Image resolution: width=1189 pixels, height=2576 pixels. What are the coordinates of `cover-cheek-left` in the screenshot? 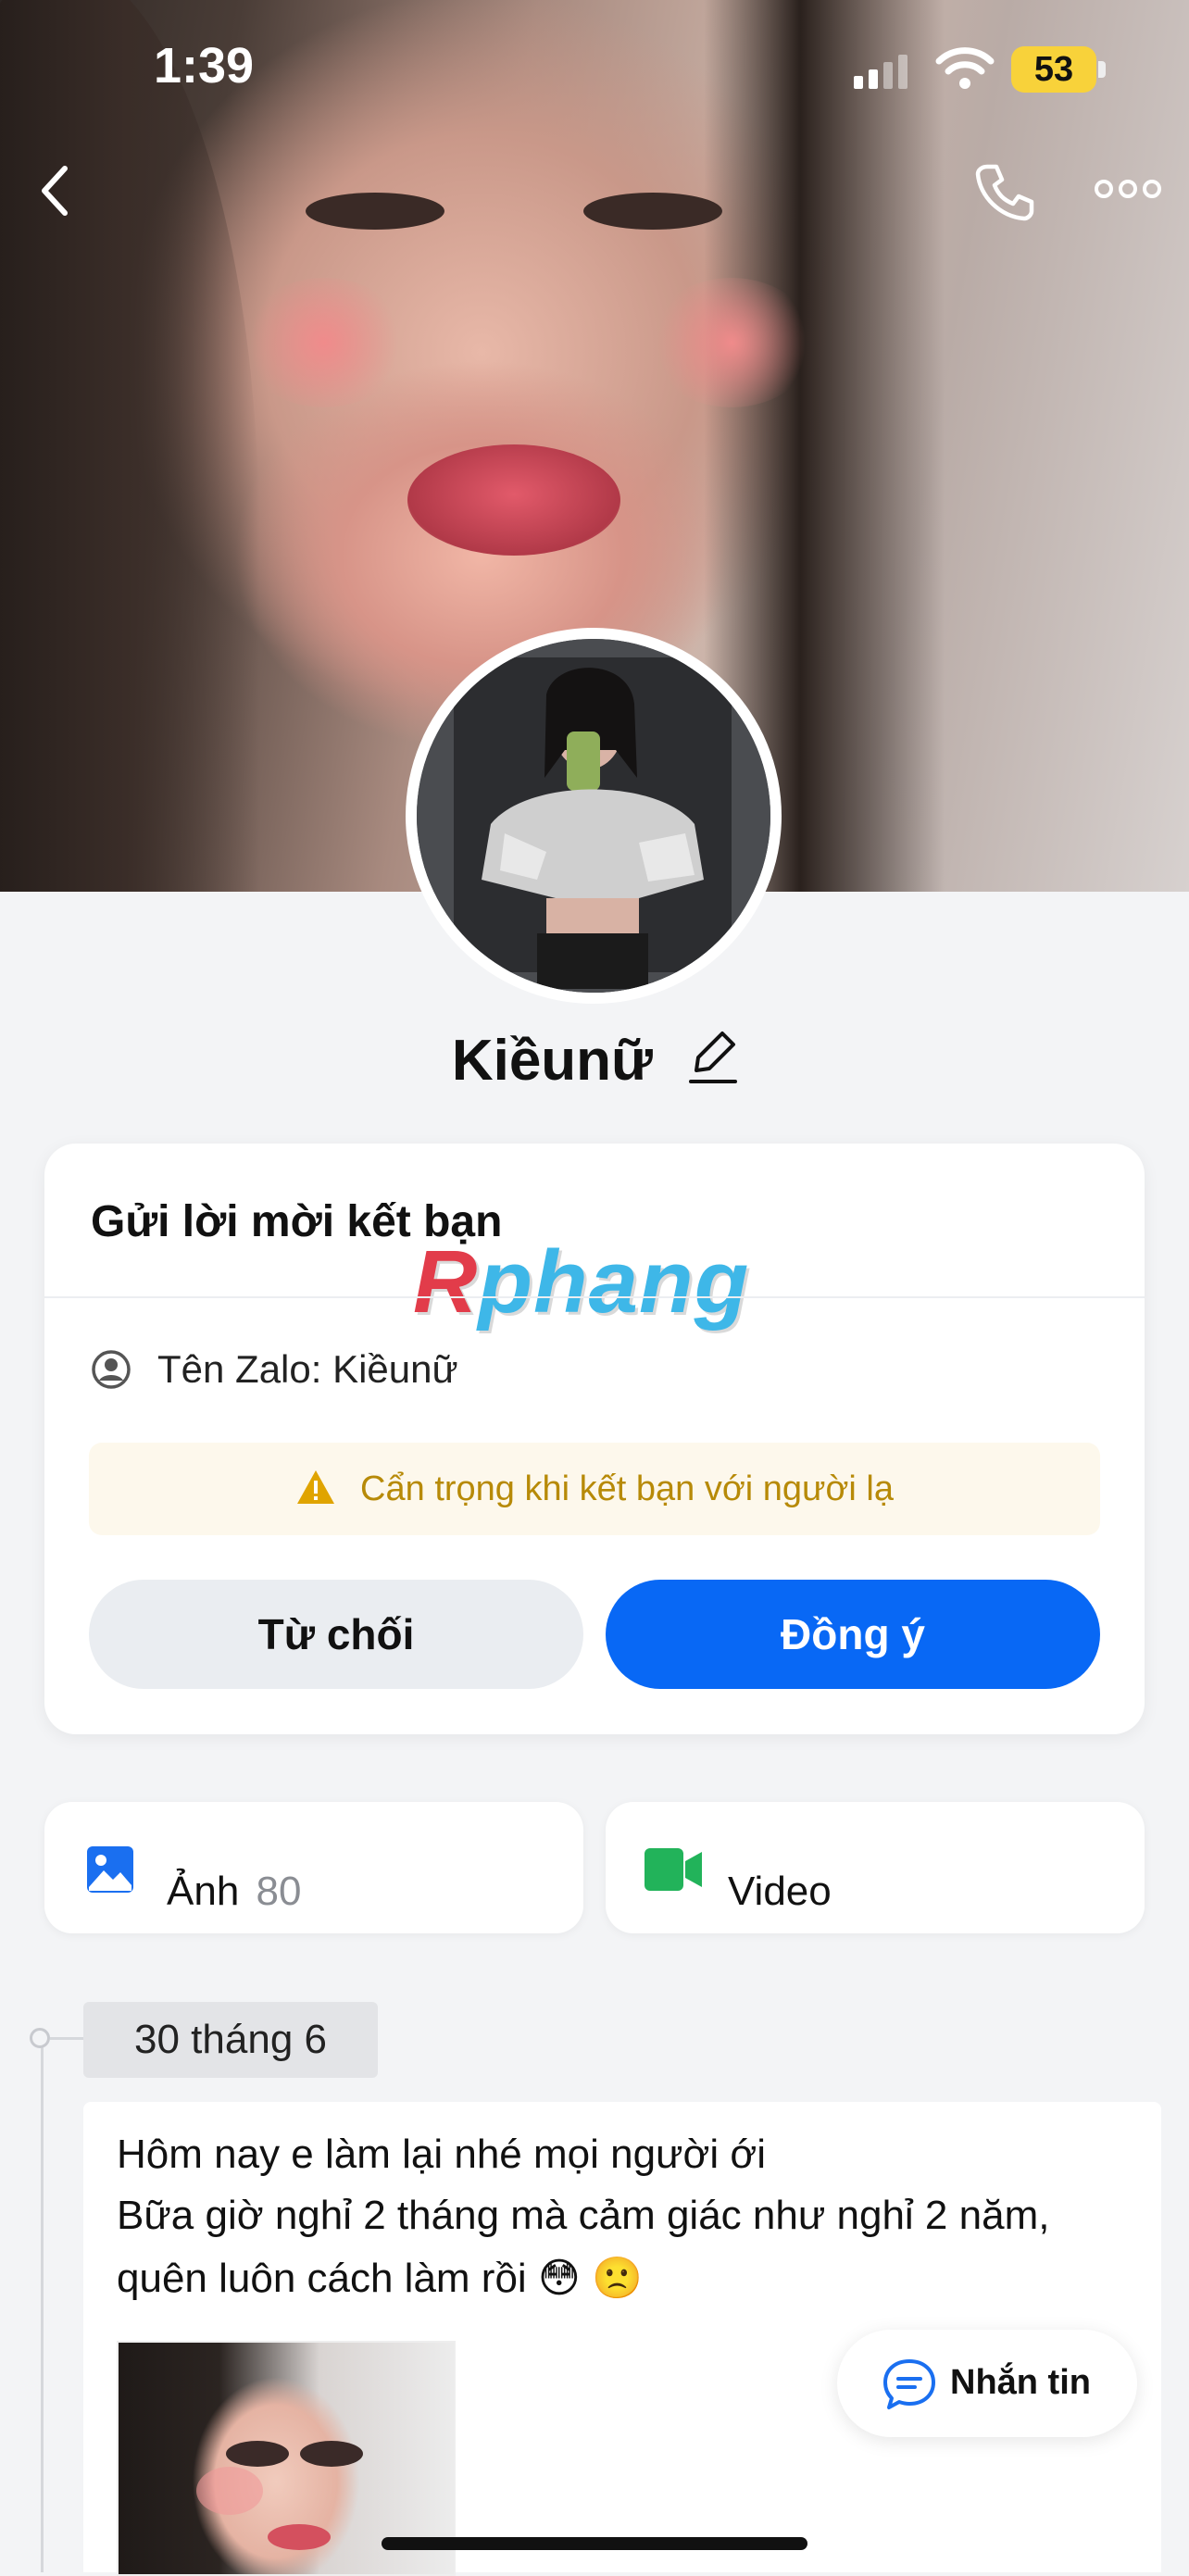 It's located at (324, 343).